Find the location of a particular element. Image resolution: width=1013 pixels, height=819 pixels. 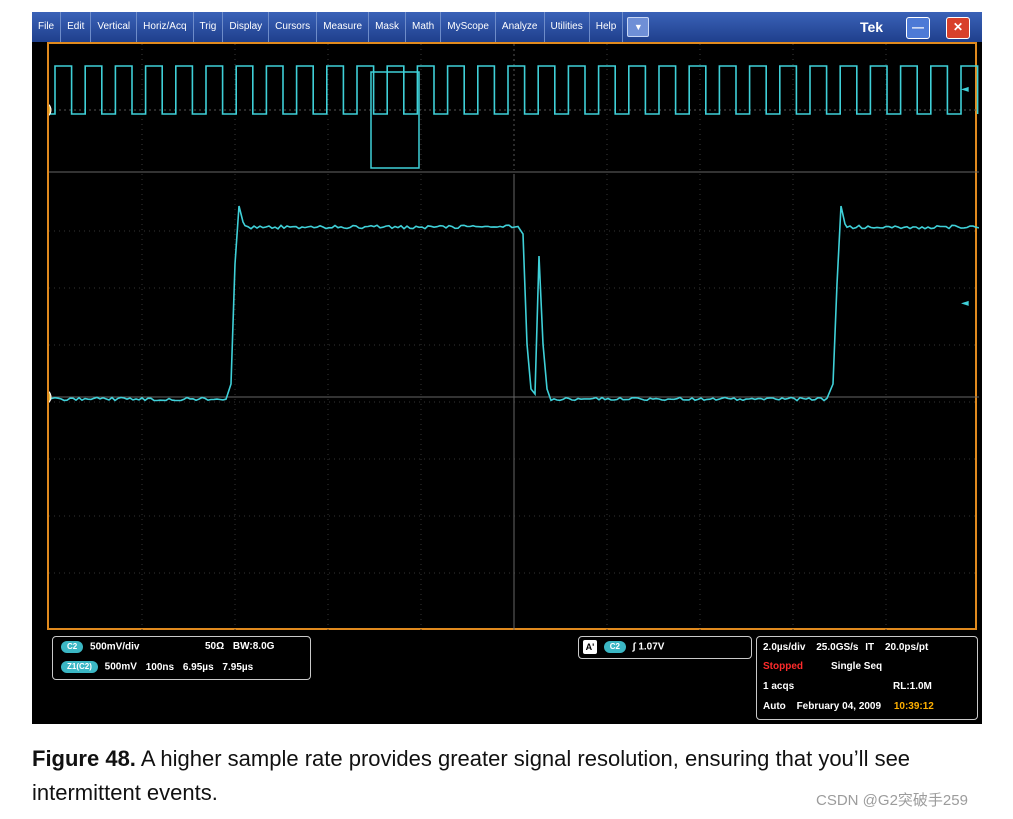

acq-count: 1 acqs is located at coordinates (778, 686).